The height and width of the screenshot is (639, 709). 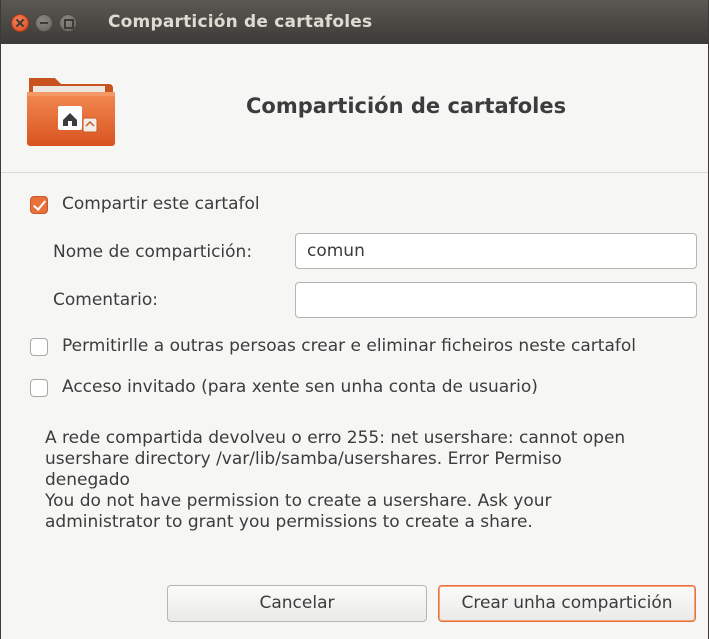 I want to click on share-folder-checkbox, so click(x=39, y=205).